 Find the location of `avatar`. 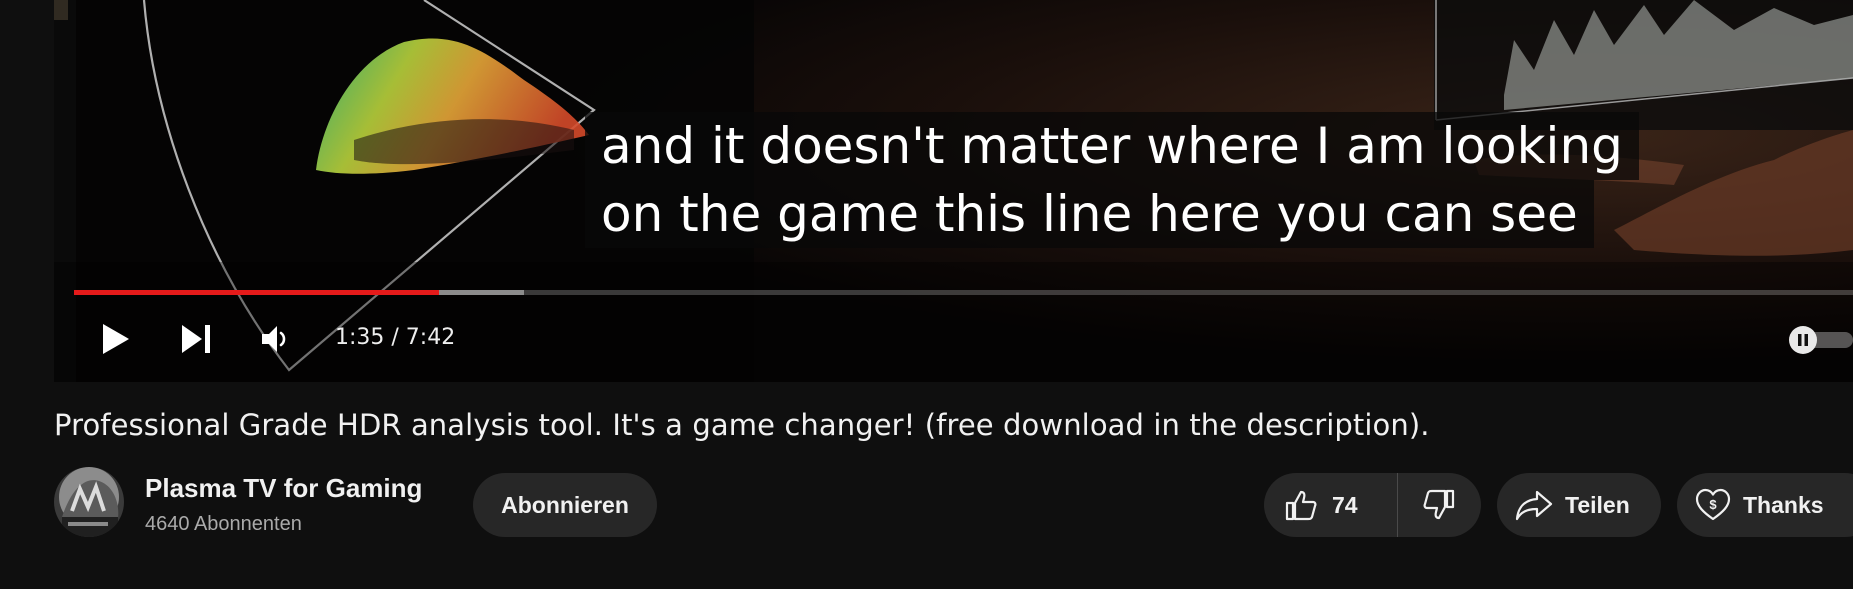

avatar is located at coordinates (89, 502).